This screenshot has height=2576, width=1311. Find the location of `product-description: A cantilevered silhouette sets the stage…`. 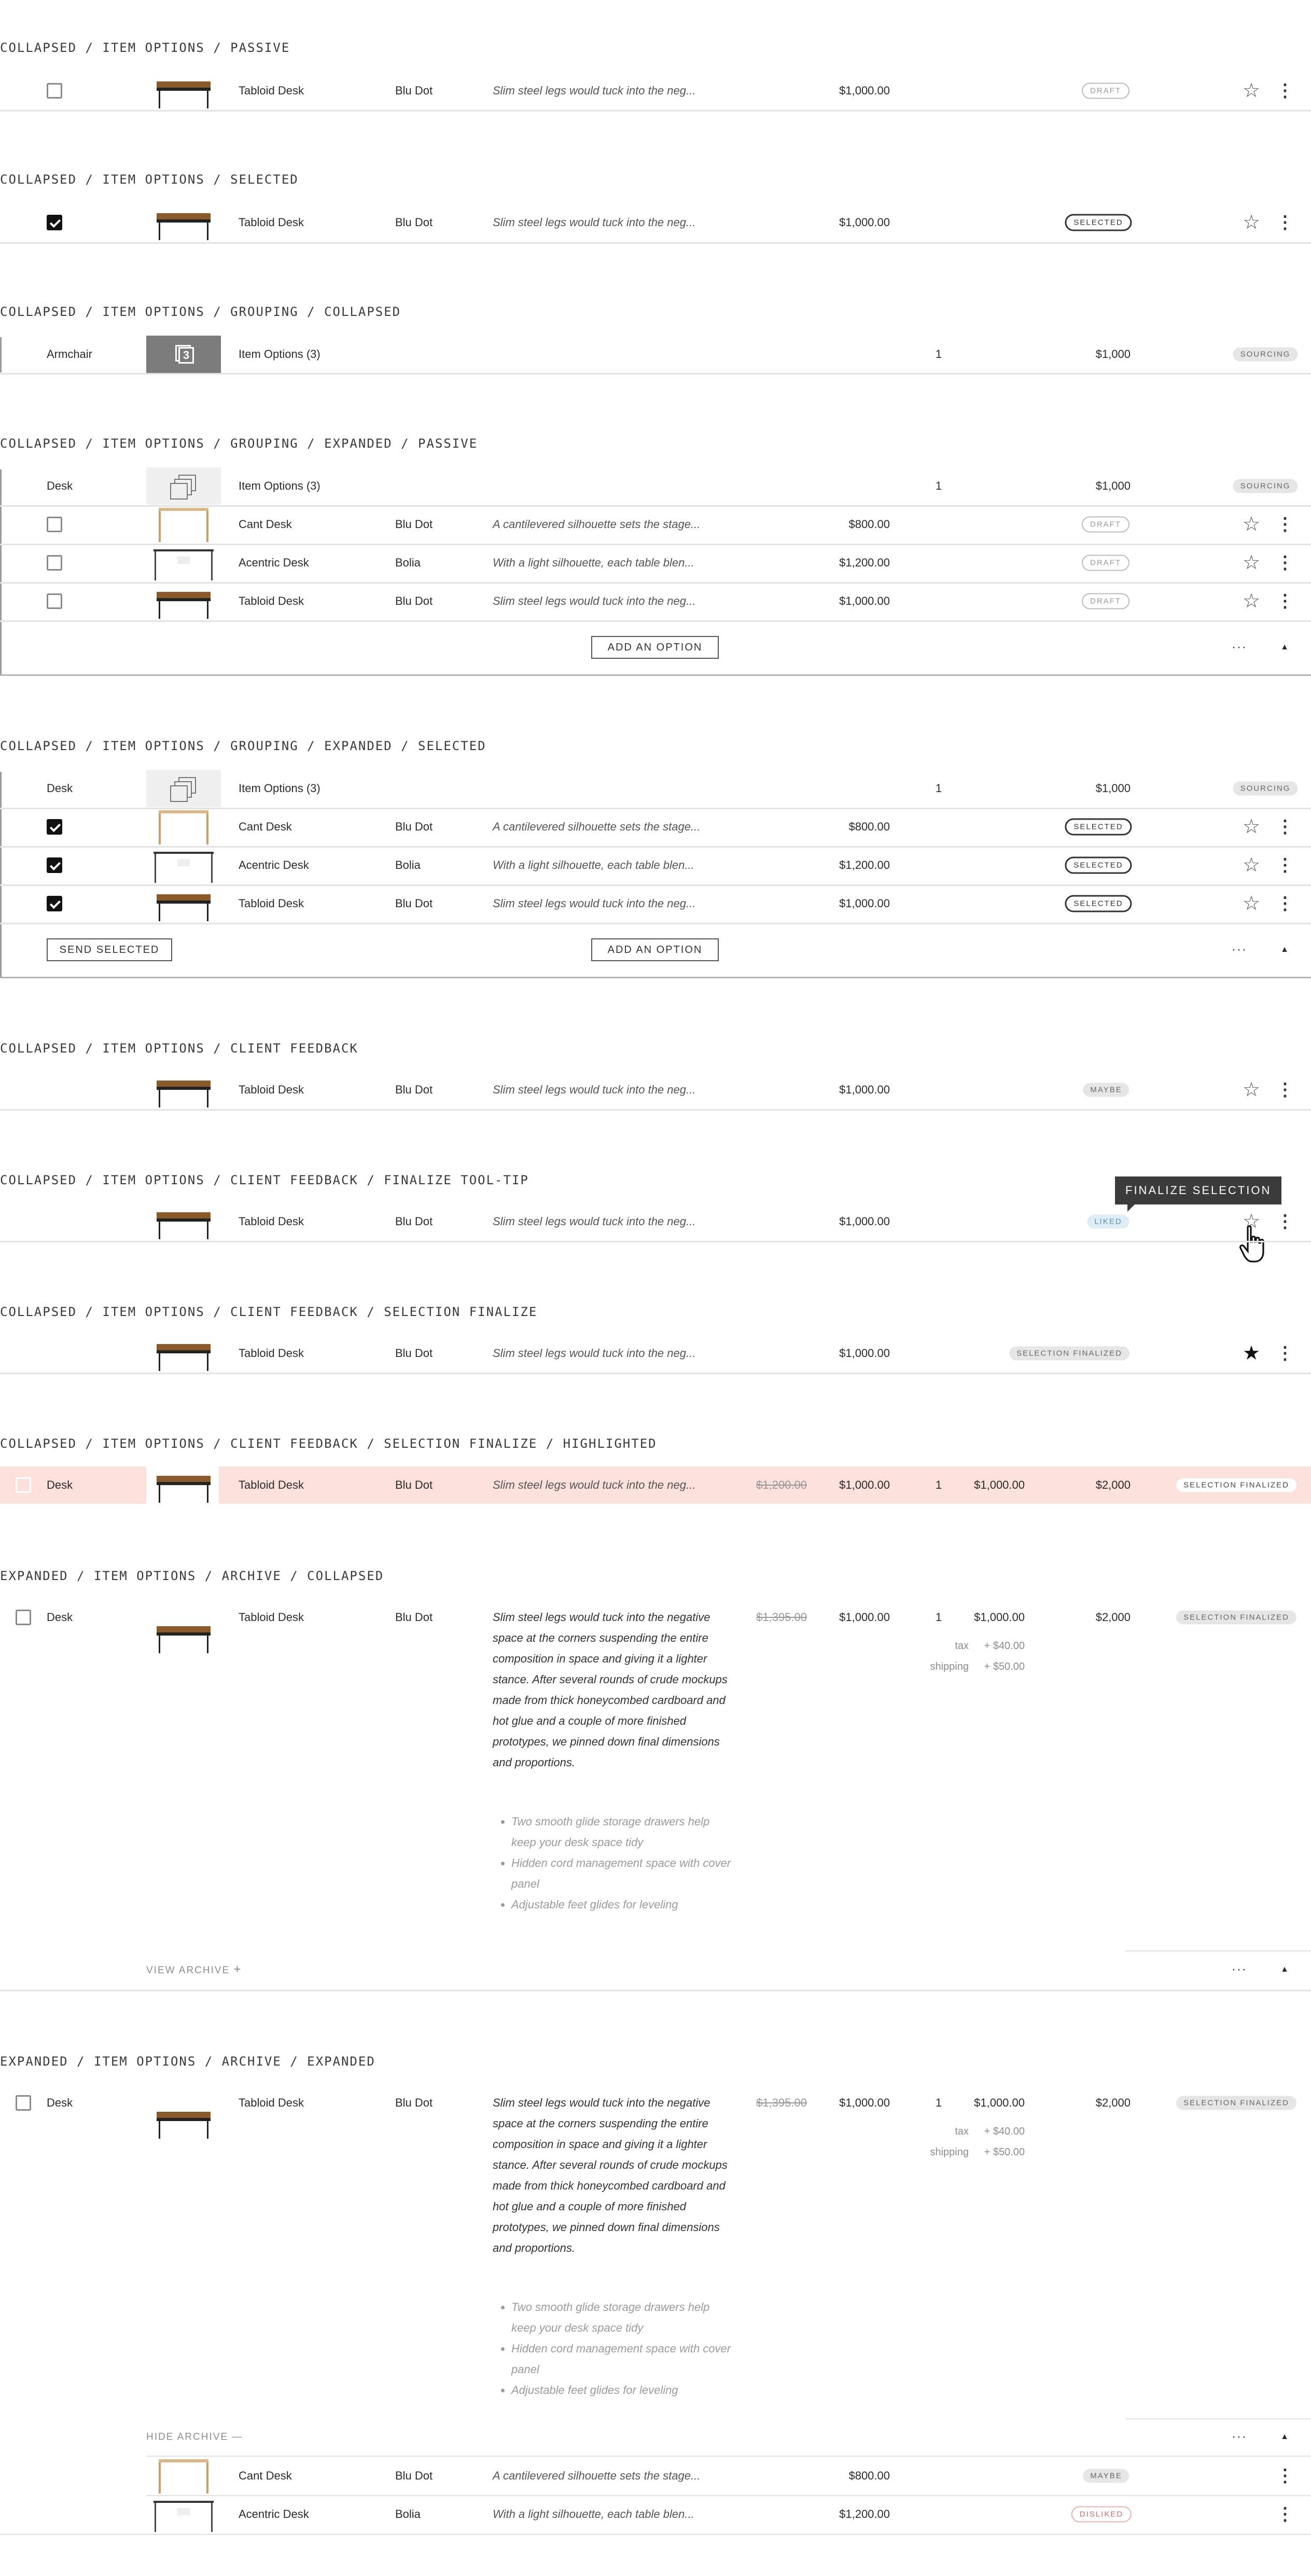

product-description: A cantilevered silhouette sets the stage… is located at coordinates (597, 2475).